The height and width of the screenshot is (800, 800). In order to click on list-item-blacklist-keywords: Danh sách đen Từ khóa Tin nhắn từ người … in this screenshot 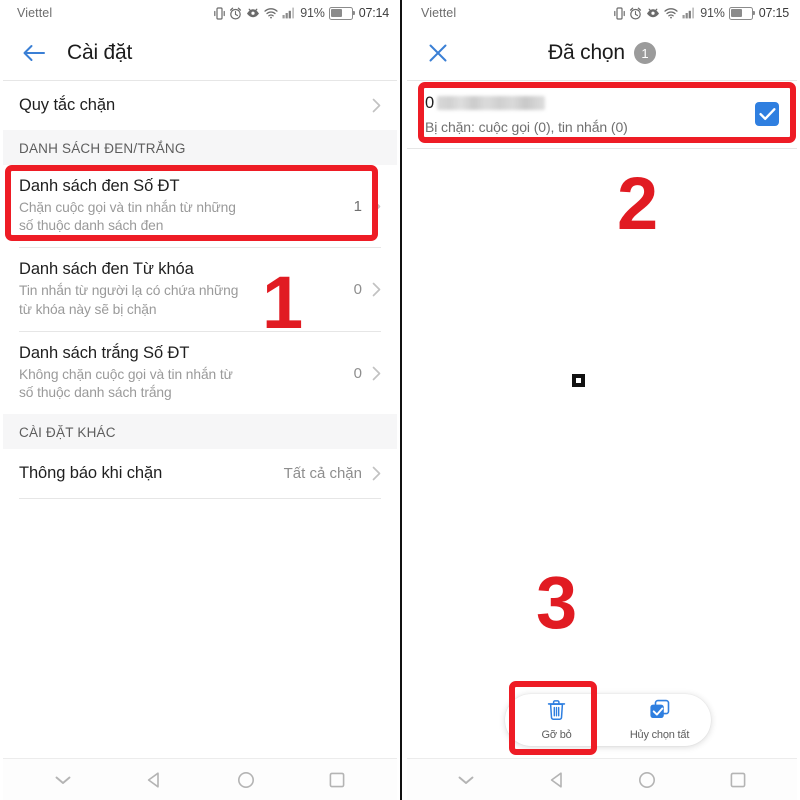, I will do `click(200, 289)`.